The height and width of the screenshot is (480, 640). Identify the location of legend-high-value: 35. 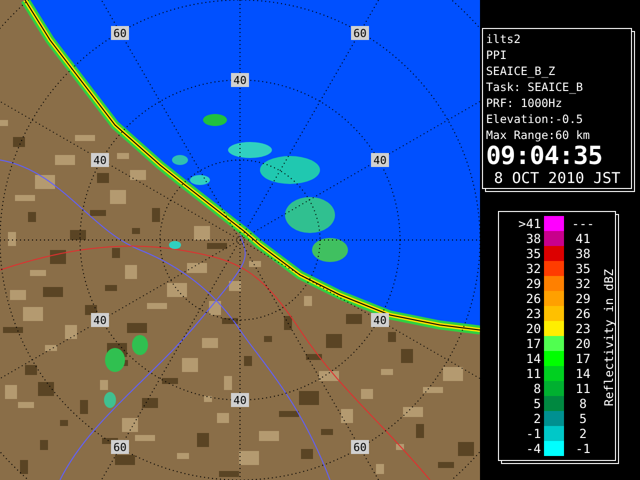
(583, 268).